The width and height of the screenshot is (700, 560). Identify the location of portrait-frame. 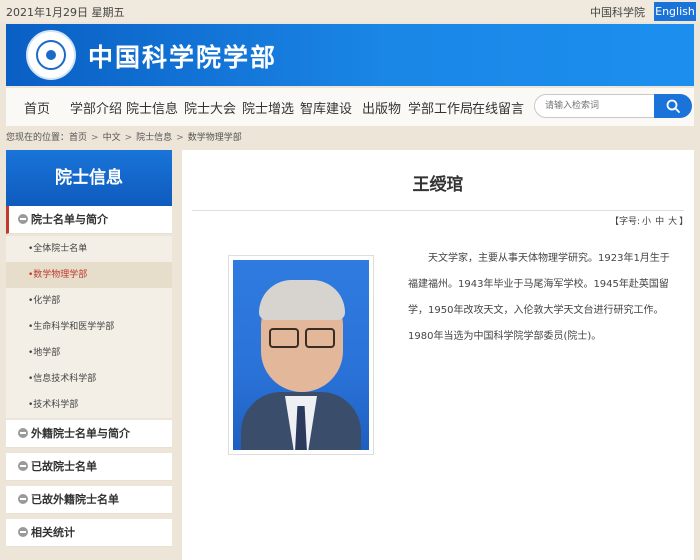
(301, 355).